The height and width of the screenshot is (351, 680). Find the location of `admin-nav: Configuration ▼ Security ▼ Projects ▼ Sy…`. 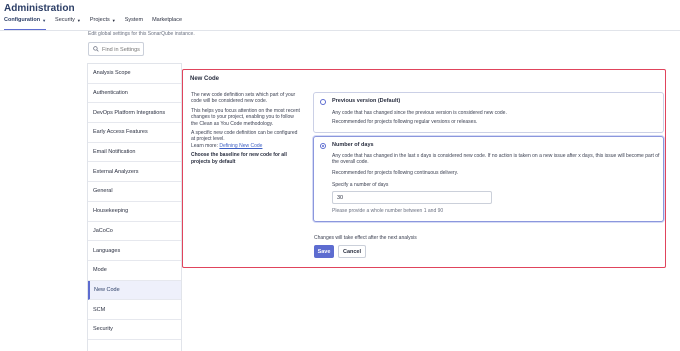

admin-nav: Configuration ▼ Security ▼ Projects ▼ Sy… is located at coordinates (97, 23).